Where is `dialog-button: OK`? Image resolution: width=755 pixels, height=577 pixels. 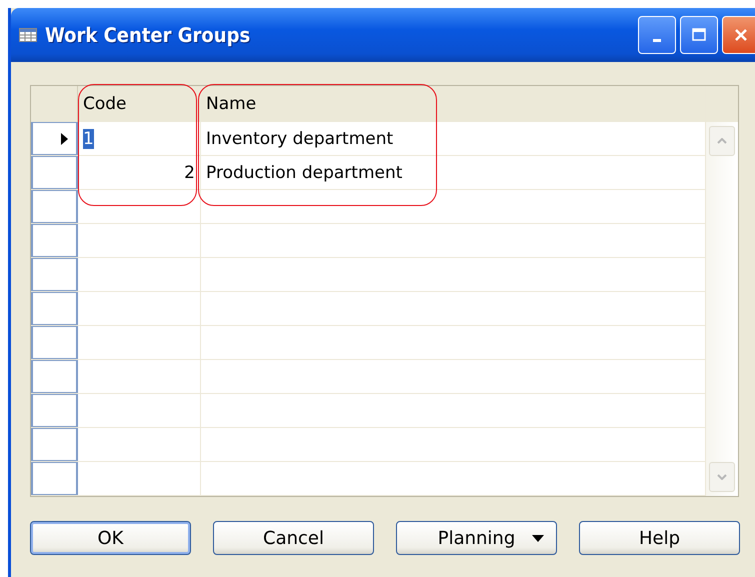 dialog-button: OK is located at coordinates (110, 538).